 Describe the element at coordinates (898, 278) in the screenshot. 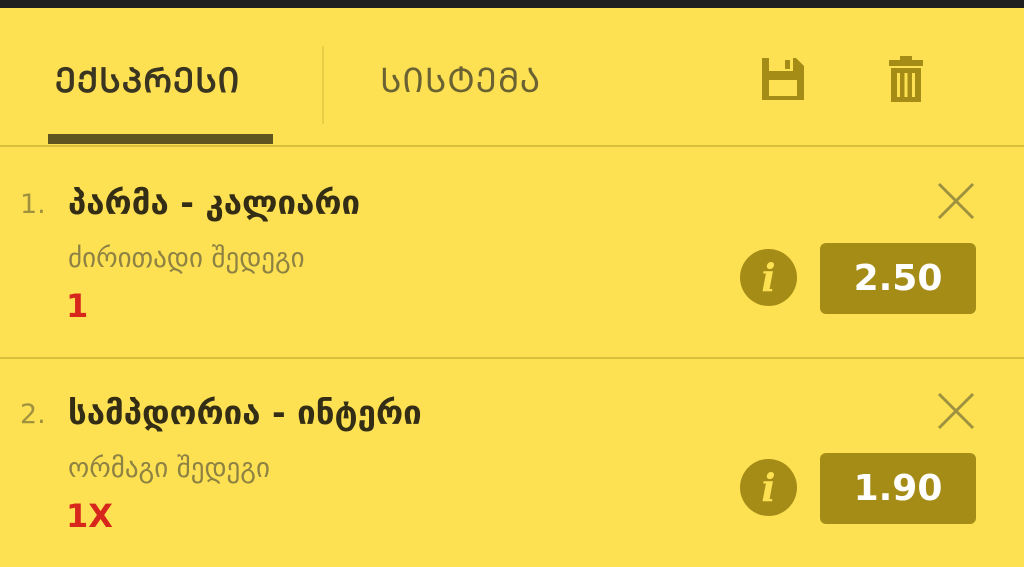

I see `odds-button: 2.50` at that location.